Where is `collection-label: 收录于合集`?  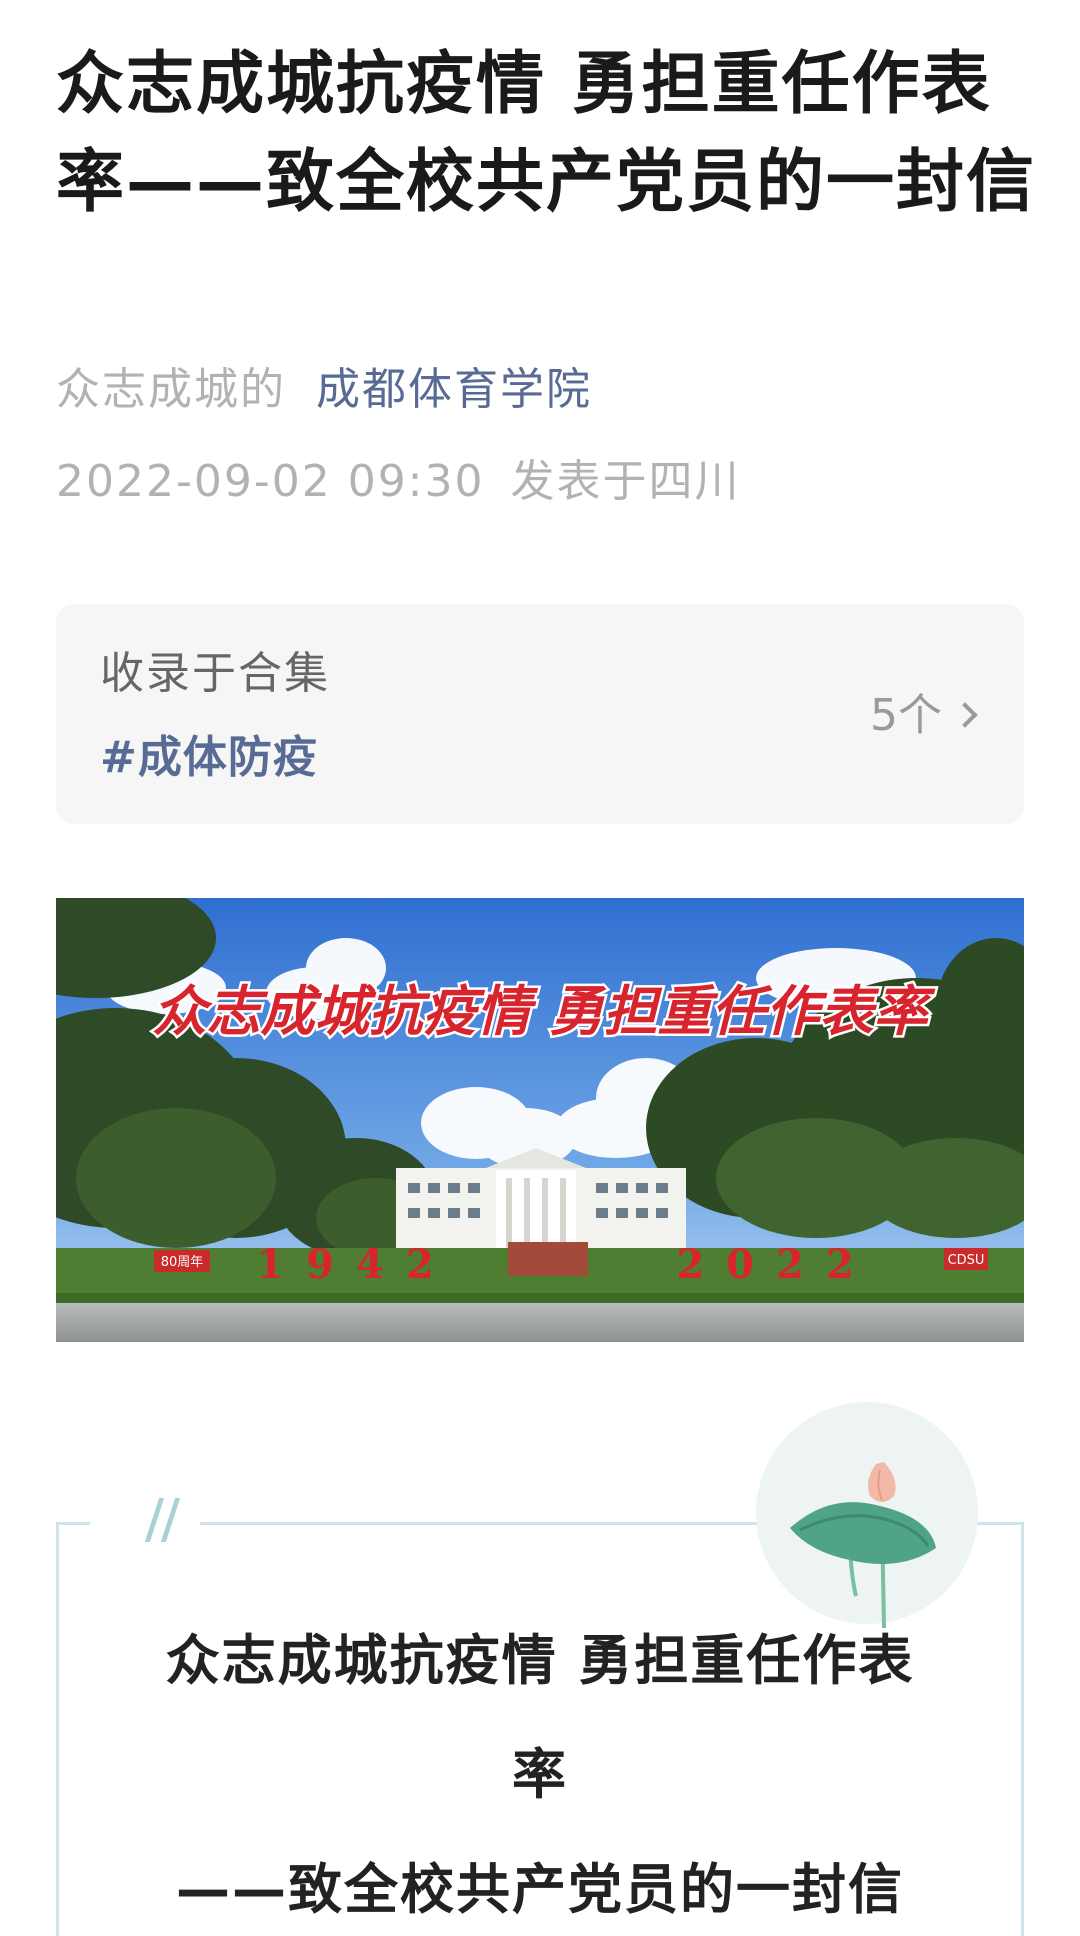 collection-label: 收录于合集 is located at coordinates (215, 673).